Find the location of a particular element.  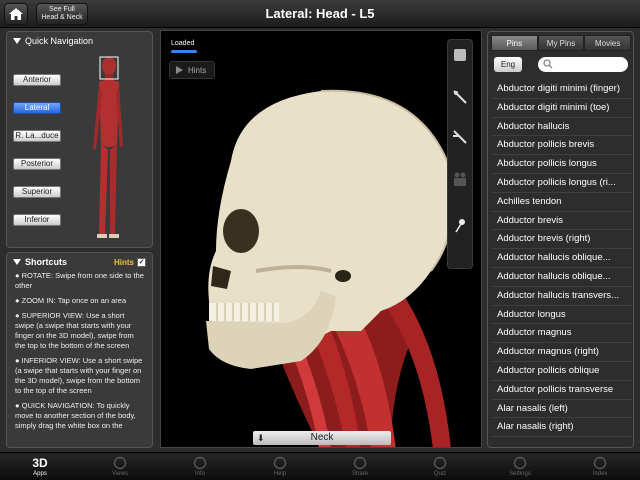

tab-apps: 3D Apps is located at coordinates (40, 466).